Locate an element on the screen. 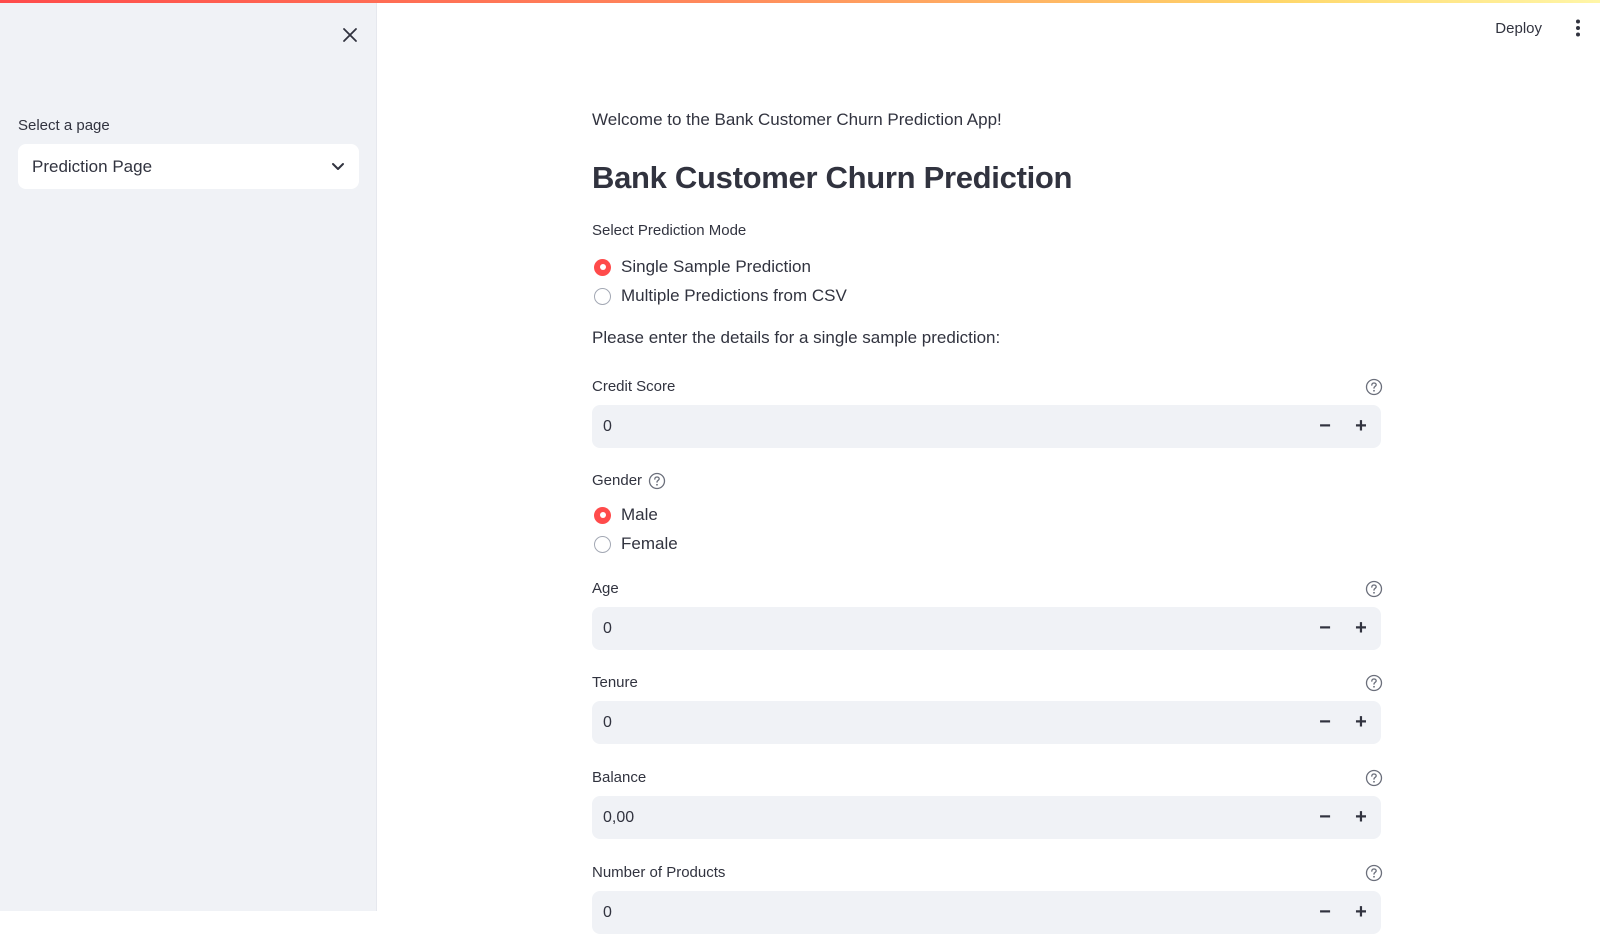 The width and height of the screenshot is (1600, 934). age-input: 0 − + is located at coordinates (986, 628).